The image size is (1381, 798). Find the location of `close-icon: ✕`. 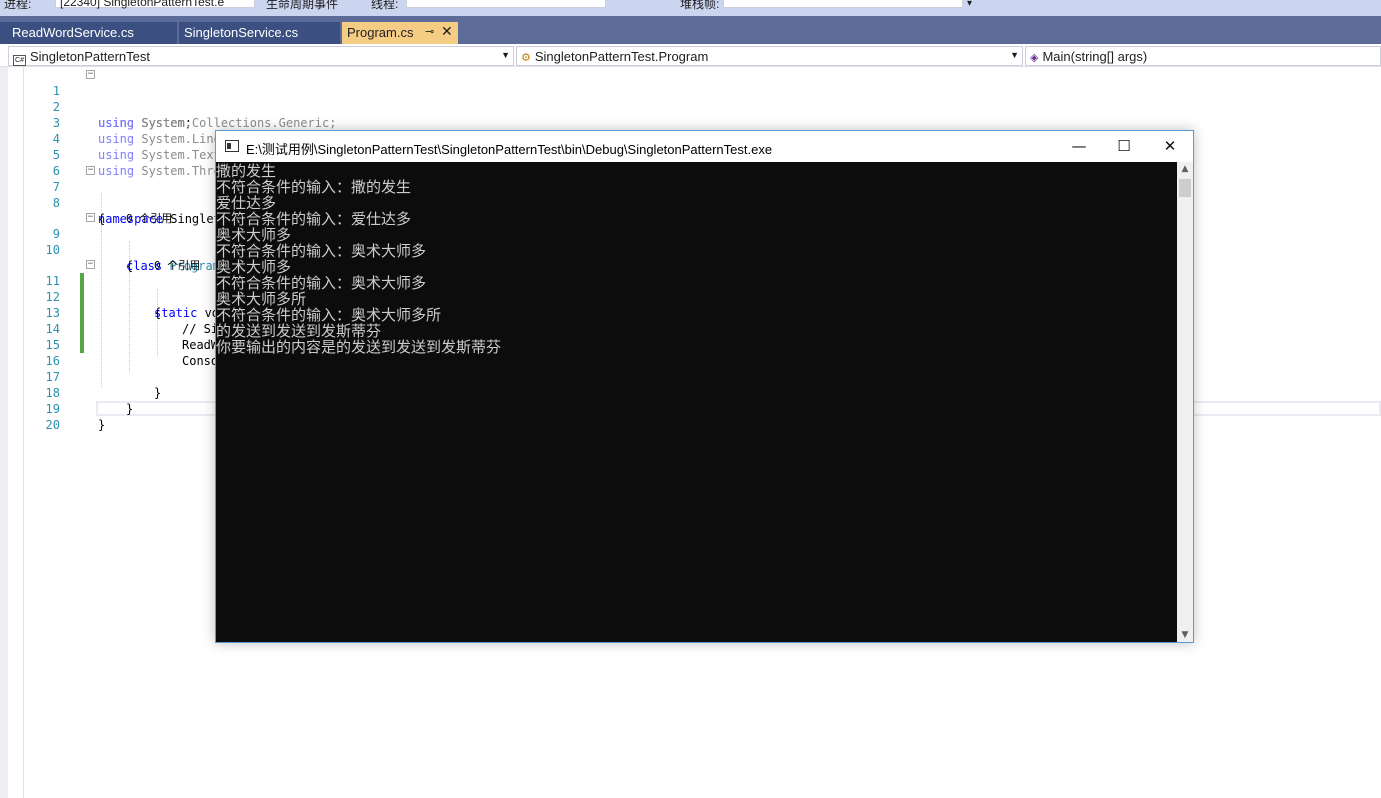

close-icon: ✕ is located at coordinates (447, 31).